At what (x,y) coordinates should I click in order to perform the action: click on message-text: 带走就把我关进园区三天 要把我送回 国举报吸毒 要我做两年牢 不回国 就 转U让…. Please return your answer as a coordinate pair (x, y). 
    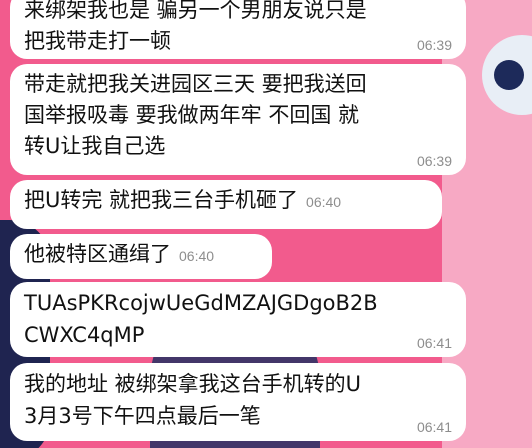
    Looking at the image, I should click on (195, 115).